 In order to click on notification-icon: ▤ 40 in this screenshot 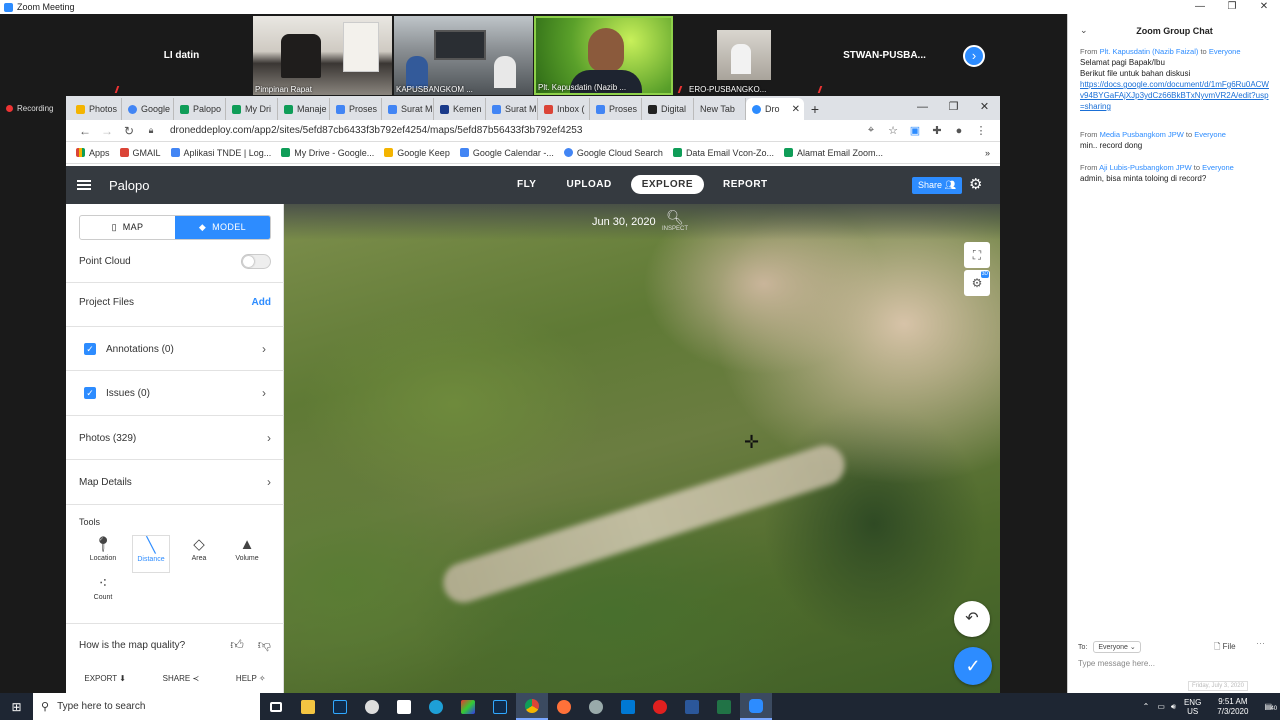, I will do `click(1270, 707)`.